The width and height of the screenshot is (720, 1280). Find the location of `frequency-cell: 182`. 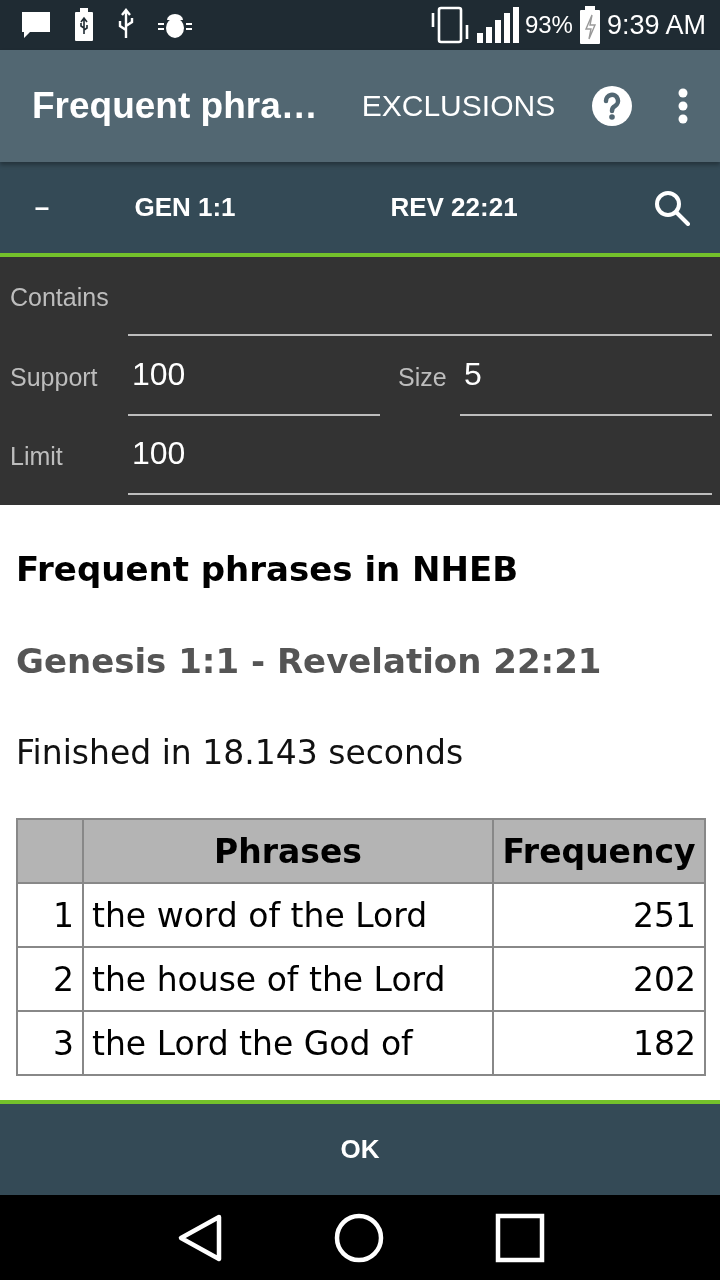

frequency-cell: 182 is located at coordinates (599, 1043).